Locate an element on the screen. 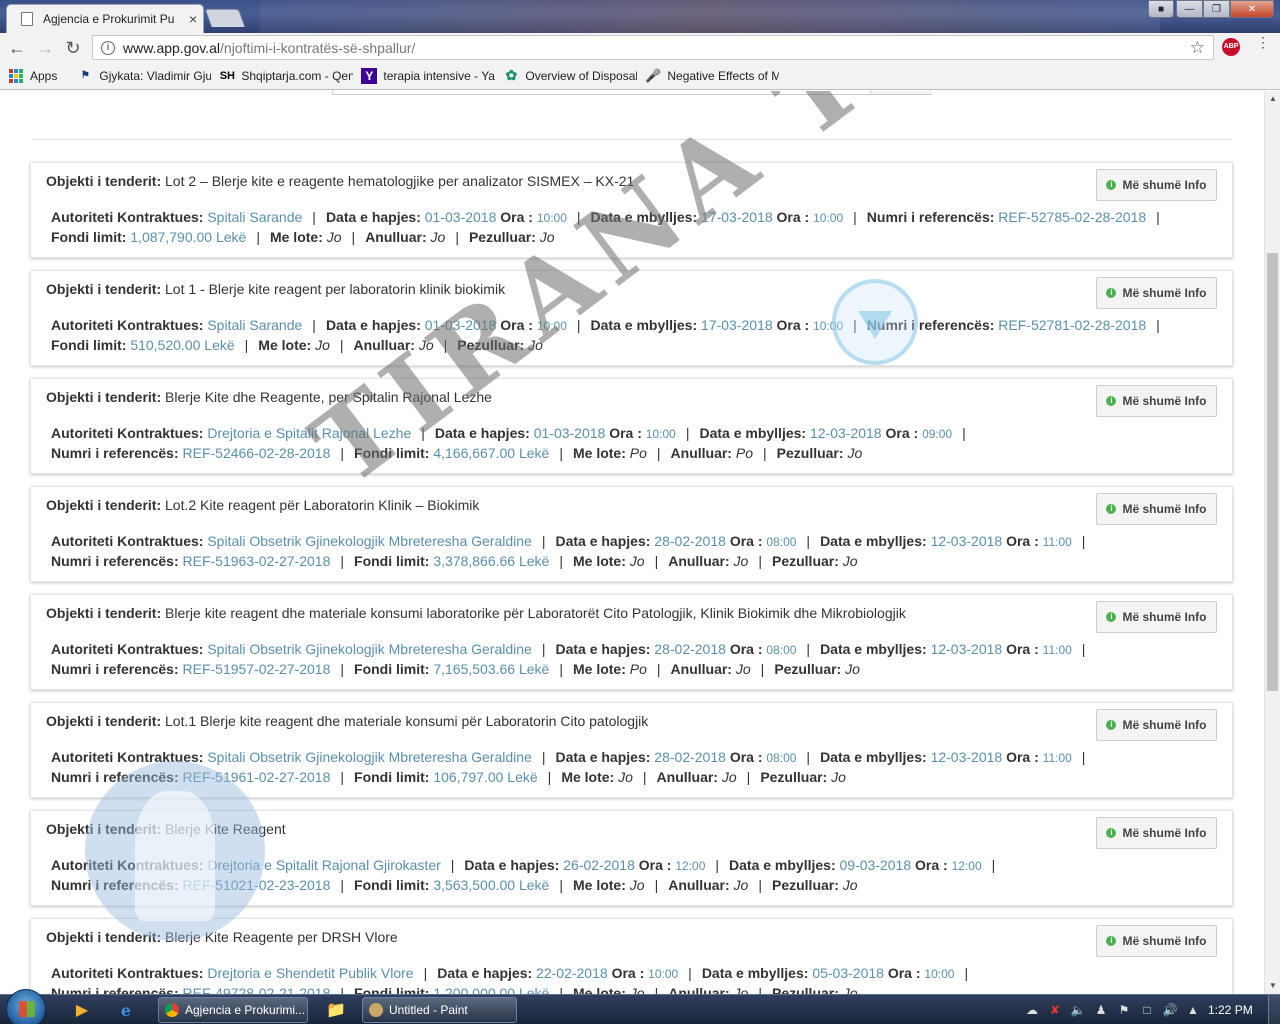 This screenshot has height=1024, width=1280. scroll-down-icon: ▼ is located at coordinates (1272, 986).